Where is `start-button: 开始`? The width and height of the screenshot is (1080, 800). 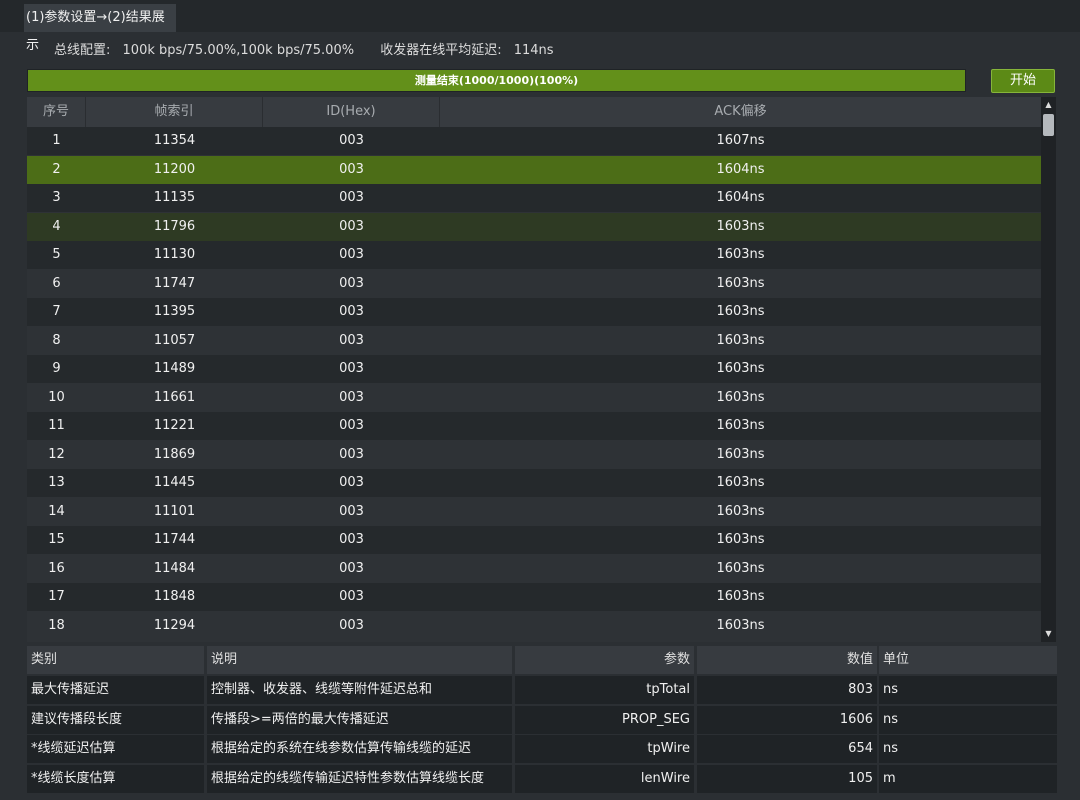 start-button: 开始 is located at coordinates (1023, 81).